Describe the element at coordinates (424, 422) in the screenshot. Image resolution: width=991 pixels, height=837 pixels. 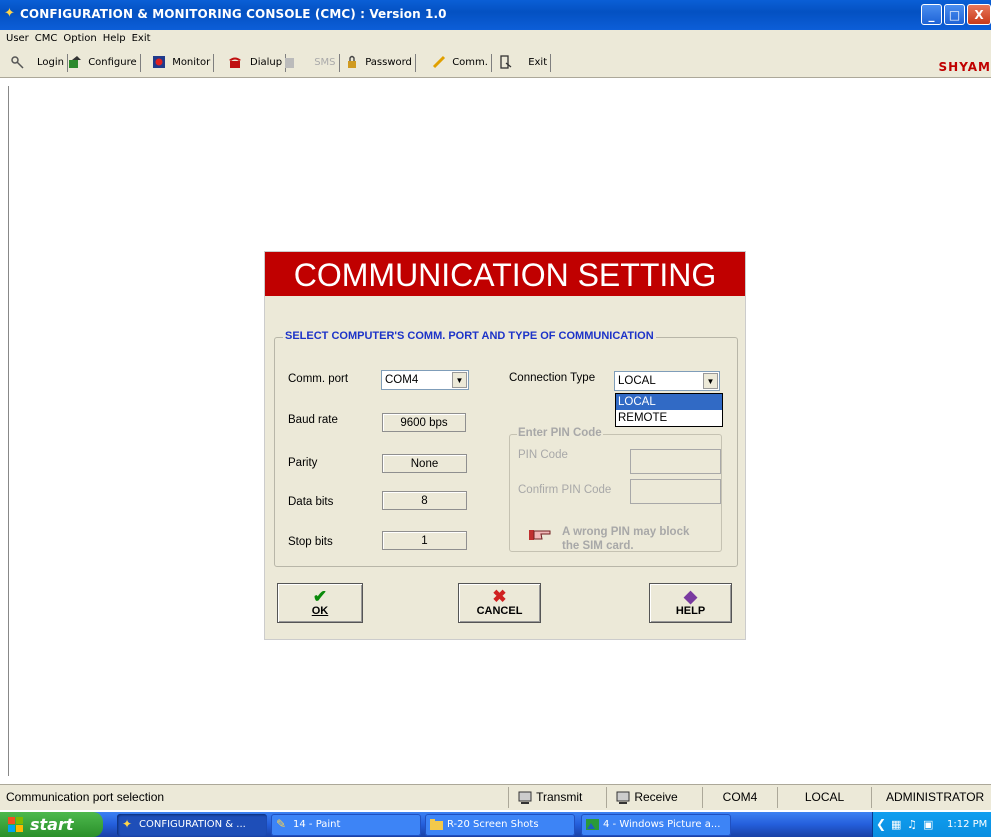
I see `baud-rate-field: 9600 bps` at that location.